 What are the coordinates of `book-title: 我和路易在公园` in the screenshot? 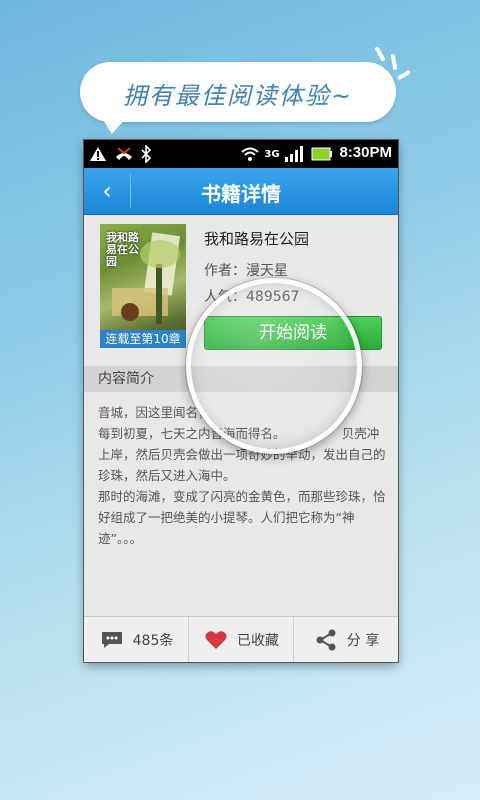 It's located at (257, 239).